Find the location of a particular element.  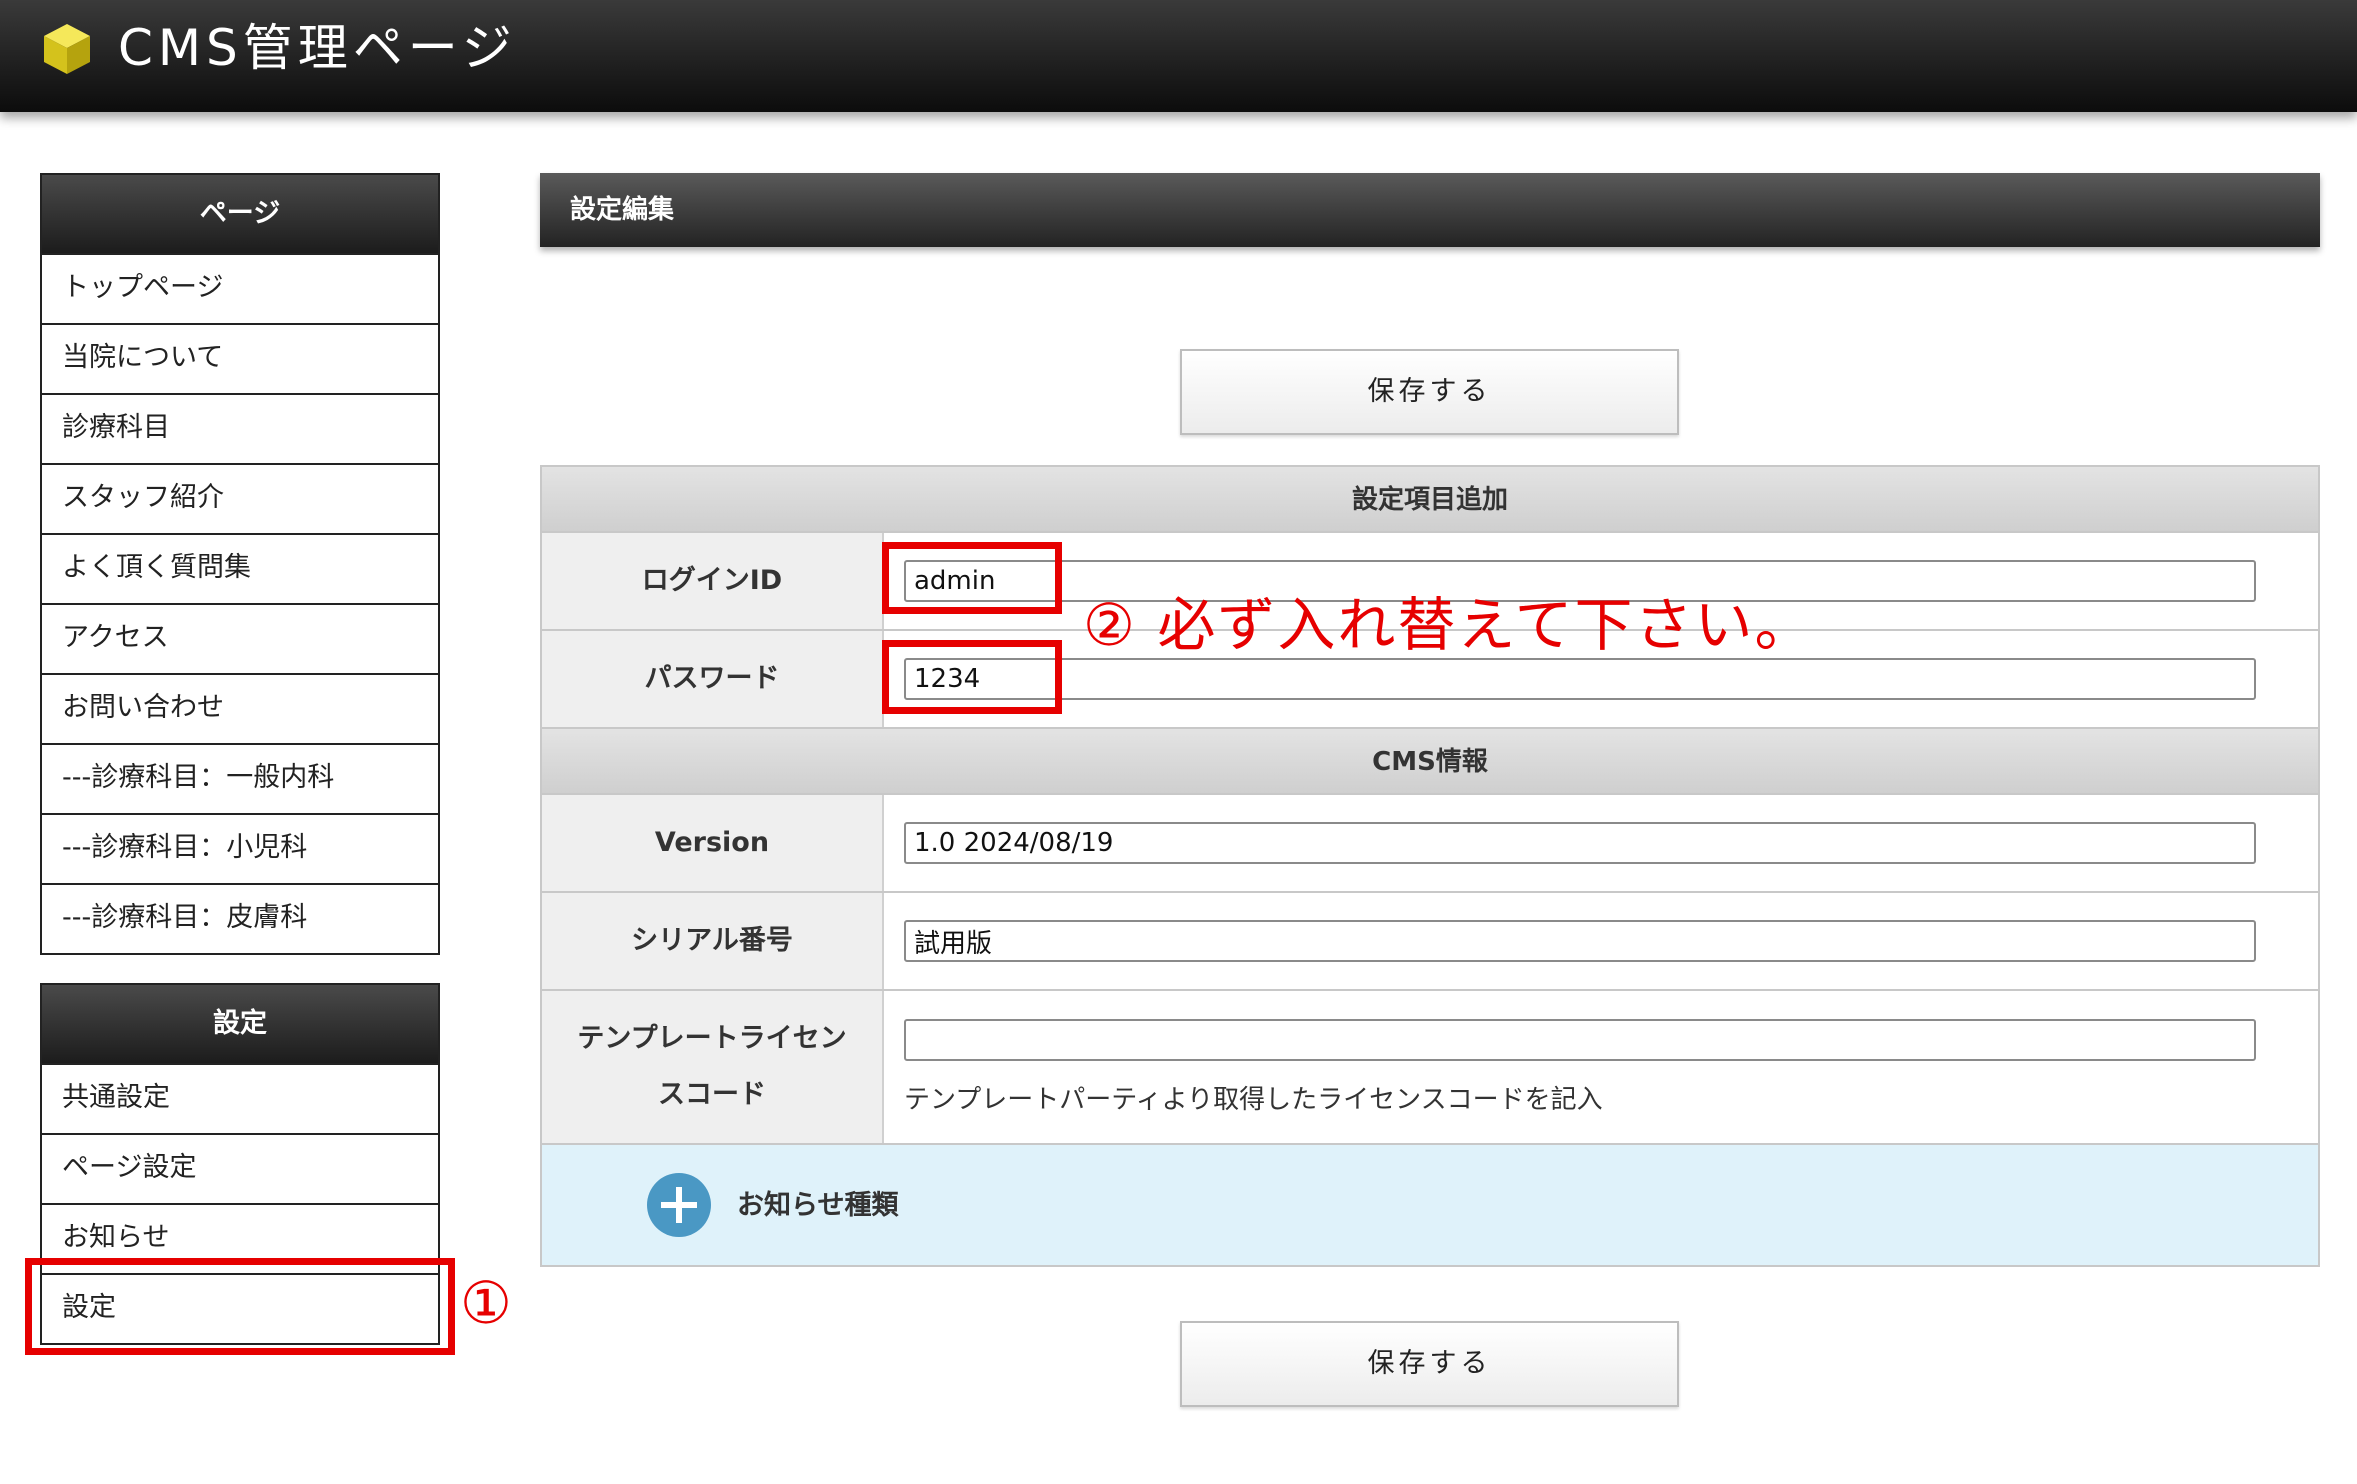

version-input is located at coordinates (1580, 843).